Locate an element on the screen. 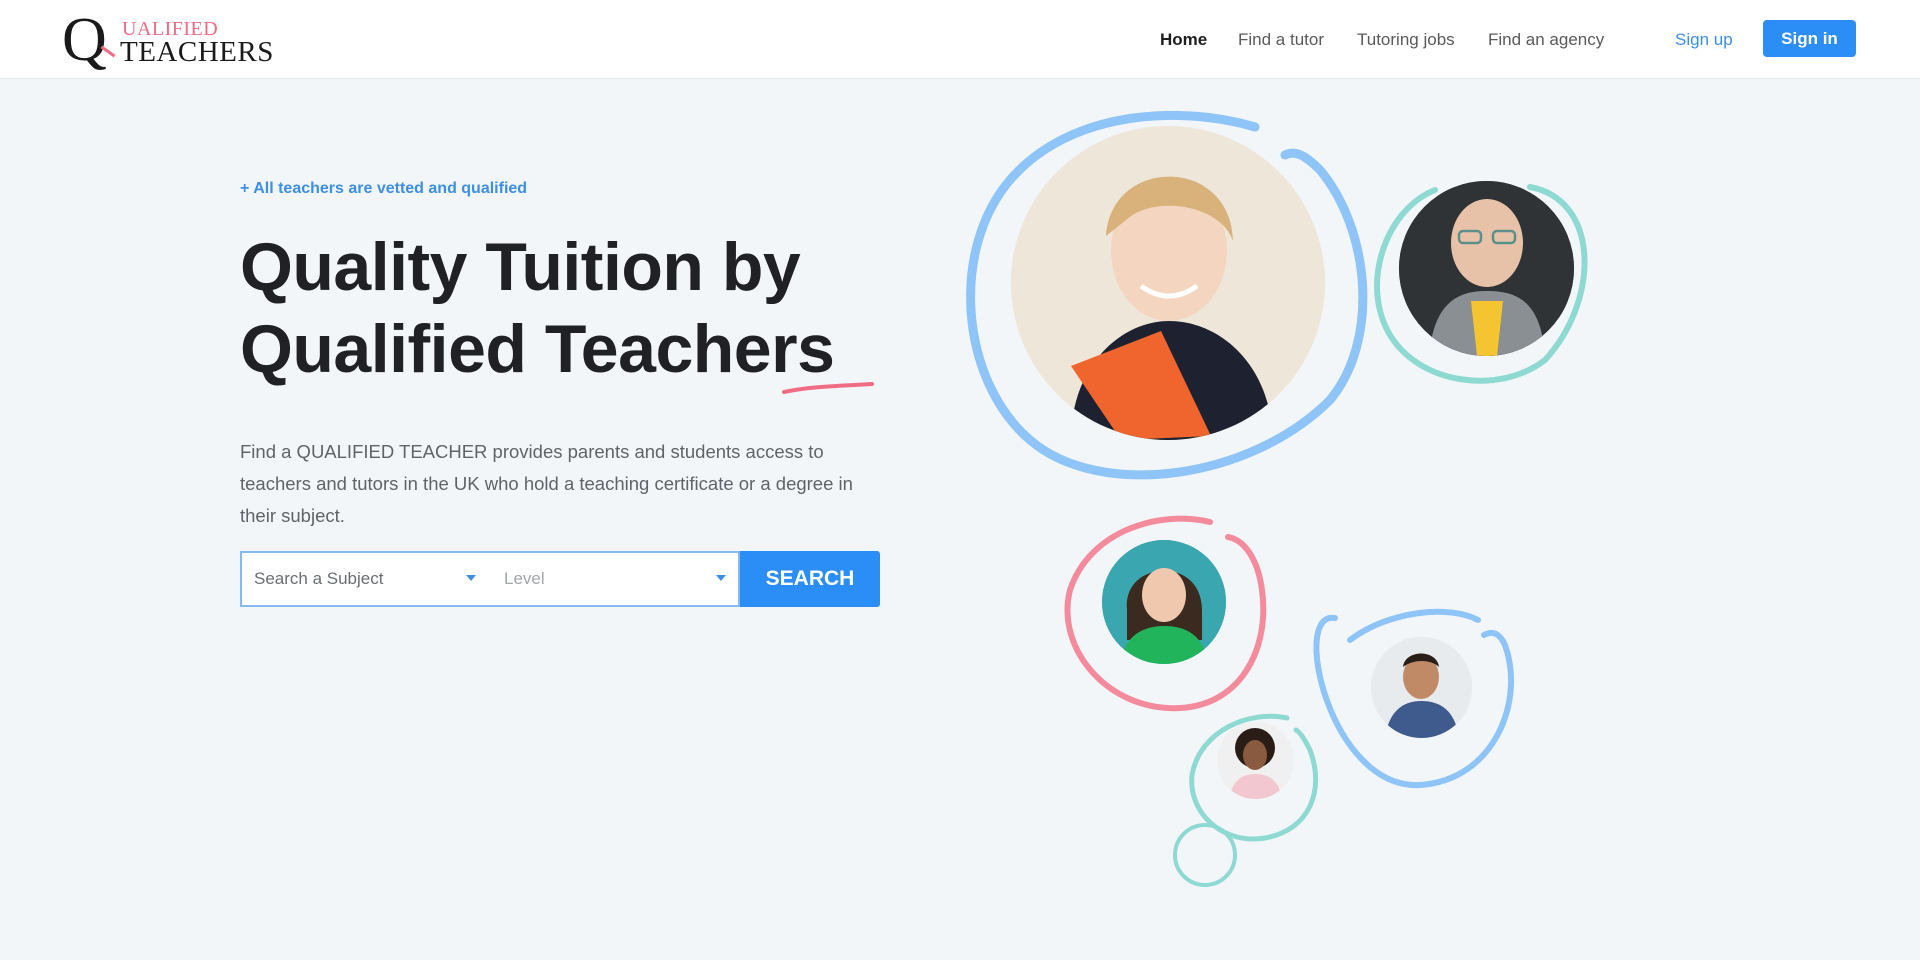 This screenshot has width=1920, height=960. nav-home-link: Home is located at coordinates (1183, 40).